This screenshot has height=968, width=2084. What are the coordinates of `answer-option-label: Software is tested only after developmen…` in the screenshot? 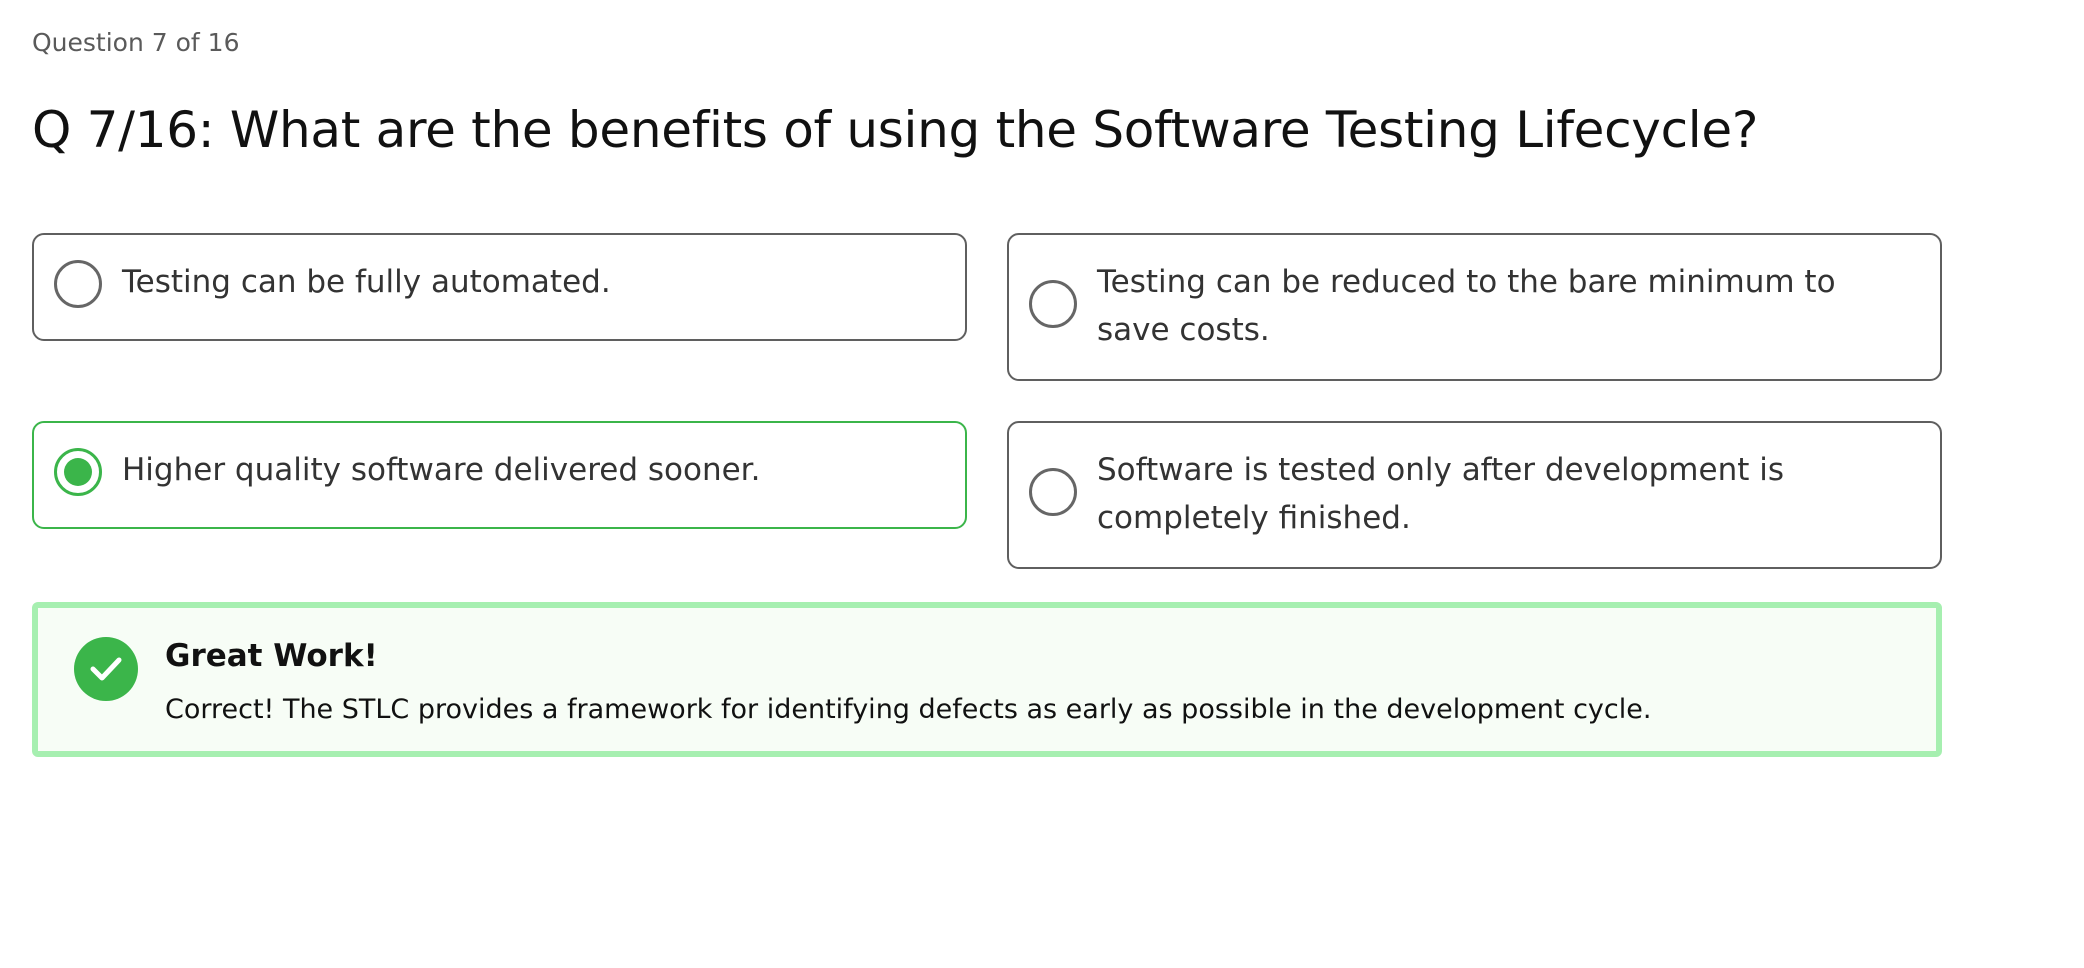 It's located at (1440, 494).